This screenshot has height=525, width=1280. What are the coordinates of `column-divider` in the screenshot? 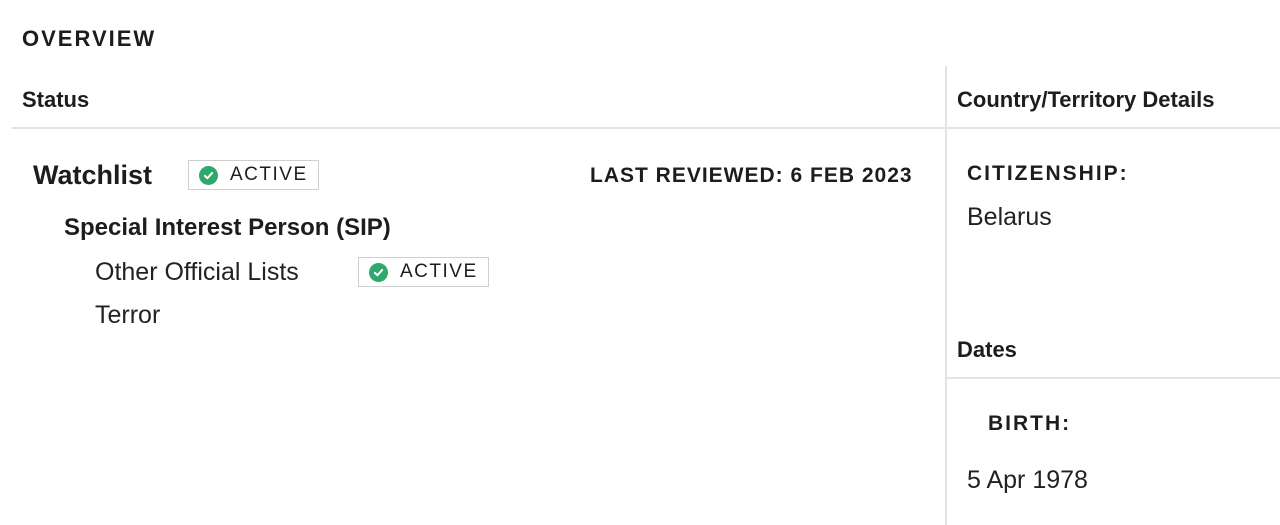 It's located at (946, 295).